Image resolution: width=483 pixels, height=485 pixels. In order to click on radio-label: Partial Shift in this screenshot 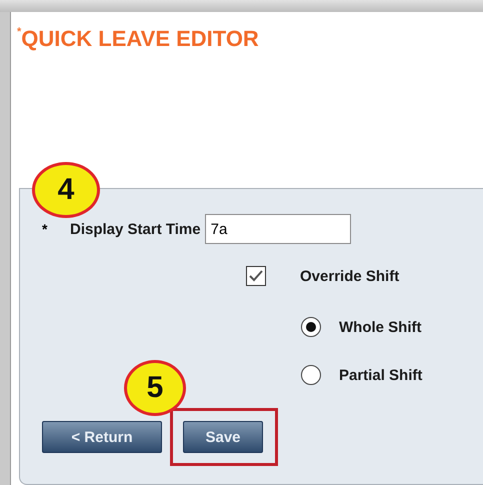, I will do `click(380, 375)`.